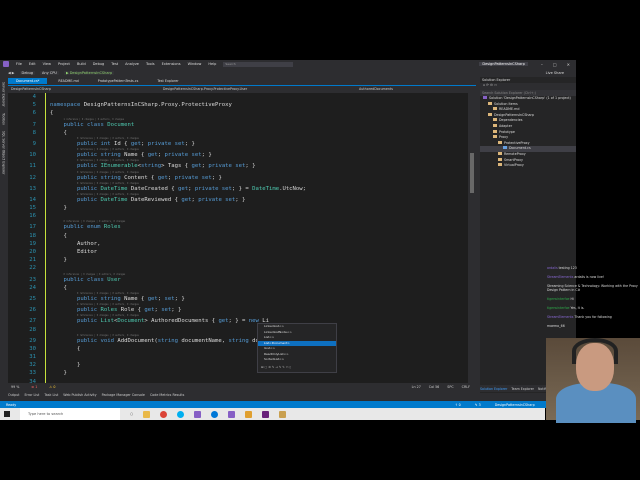 This screenshot has height=480, width=640. Describe the element at coordinates (212, 64) in the screenshot. I see `menu-item: Help` at that location.